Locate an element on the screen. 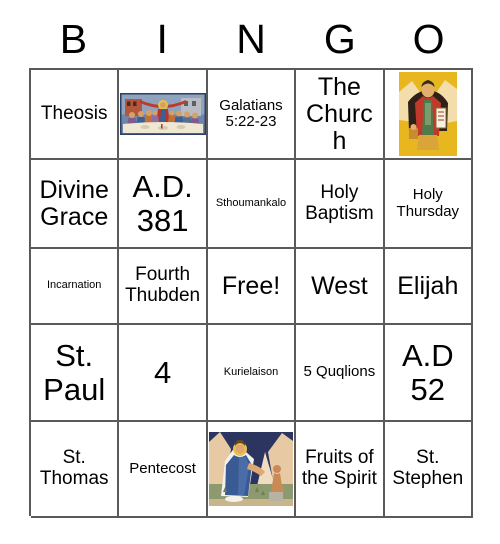 The width and height of the screenshot is (500, 544). bingo-cell-r2-c3: Sthoumankalo is located at coordinates (252, 204).